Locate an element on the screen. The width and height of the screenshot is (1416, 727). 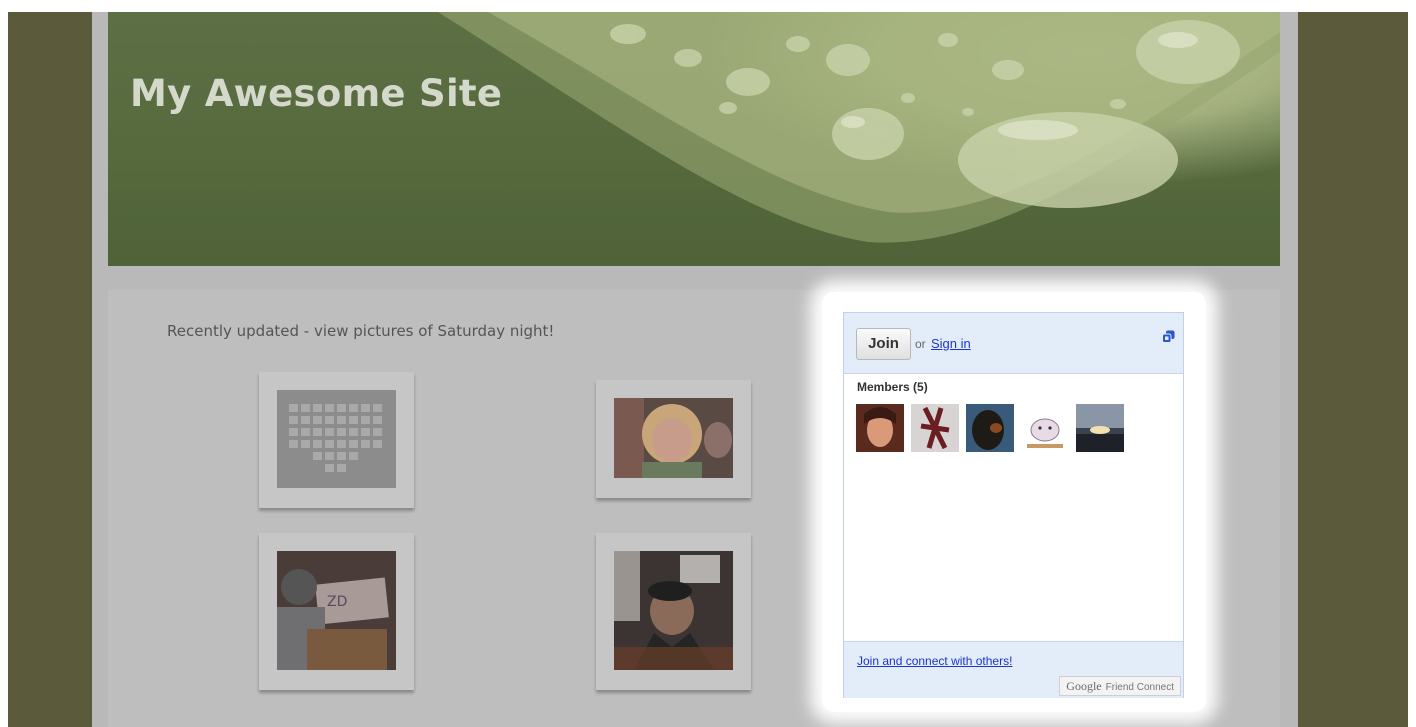
members-count-label: Members (5) is located at coordinates (892, 387).